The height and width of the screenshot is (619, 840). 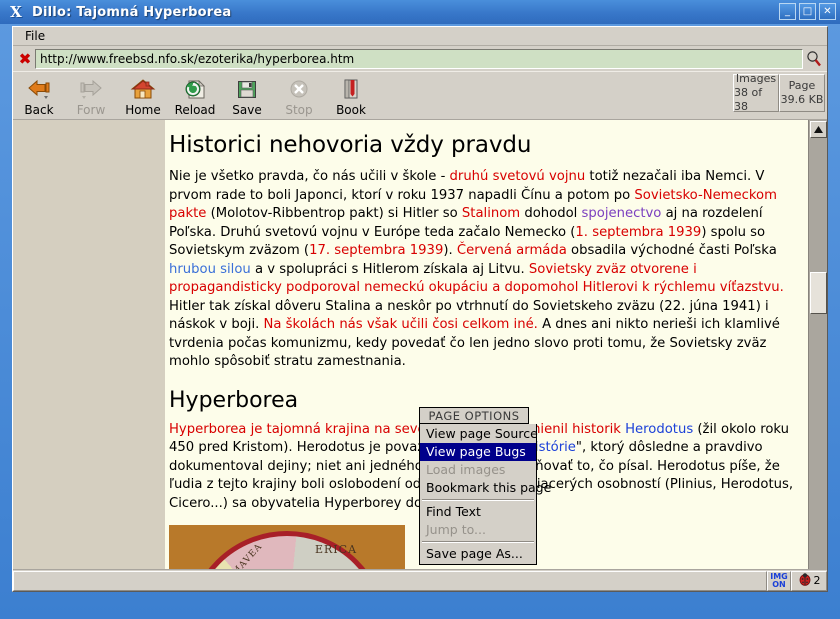 What do you see at coordinates (299, 89) in the screenshot?
I see `stop-circle-icon` at bounding box center [299, 89].